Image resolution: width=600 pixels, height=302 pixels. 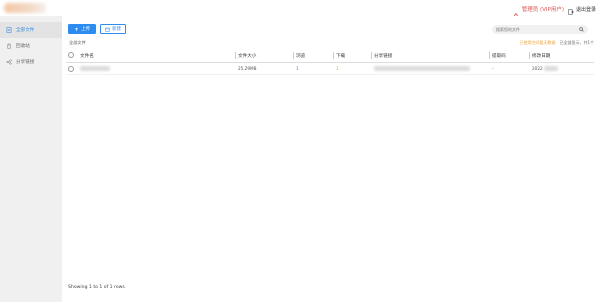 What do you see at coordinates (25, 8) in the screenshot?
I see `logo` at bounding box center [25, 8].